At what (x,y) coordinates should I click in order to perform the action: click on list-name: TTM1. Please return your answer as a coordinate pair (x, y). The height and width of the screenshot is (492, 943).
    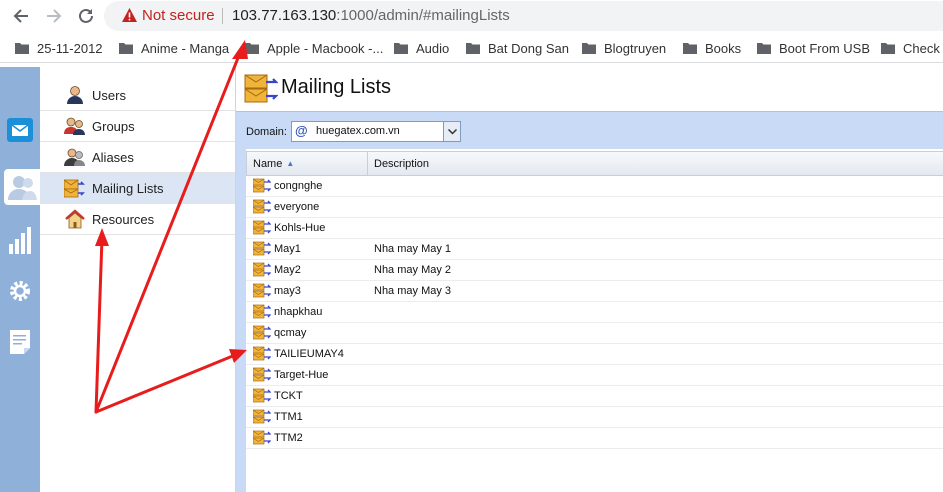
    Looking at the image, I should click on (288, 416).